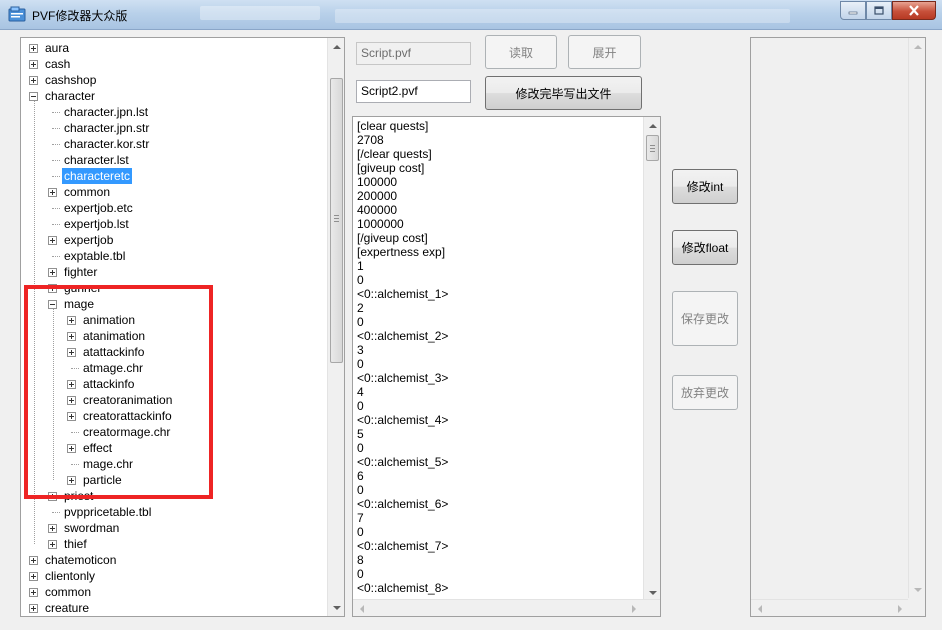 The width and height of the screenshot is (942, 630). What do you see at coordinates (174, 176) in the screenshot?
I see `tree-item: characteretc` at bounding box center [174, 176].